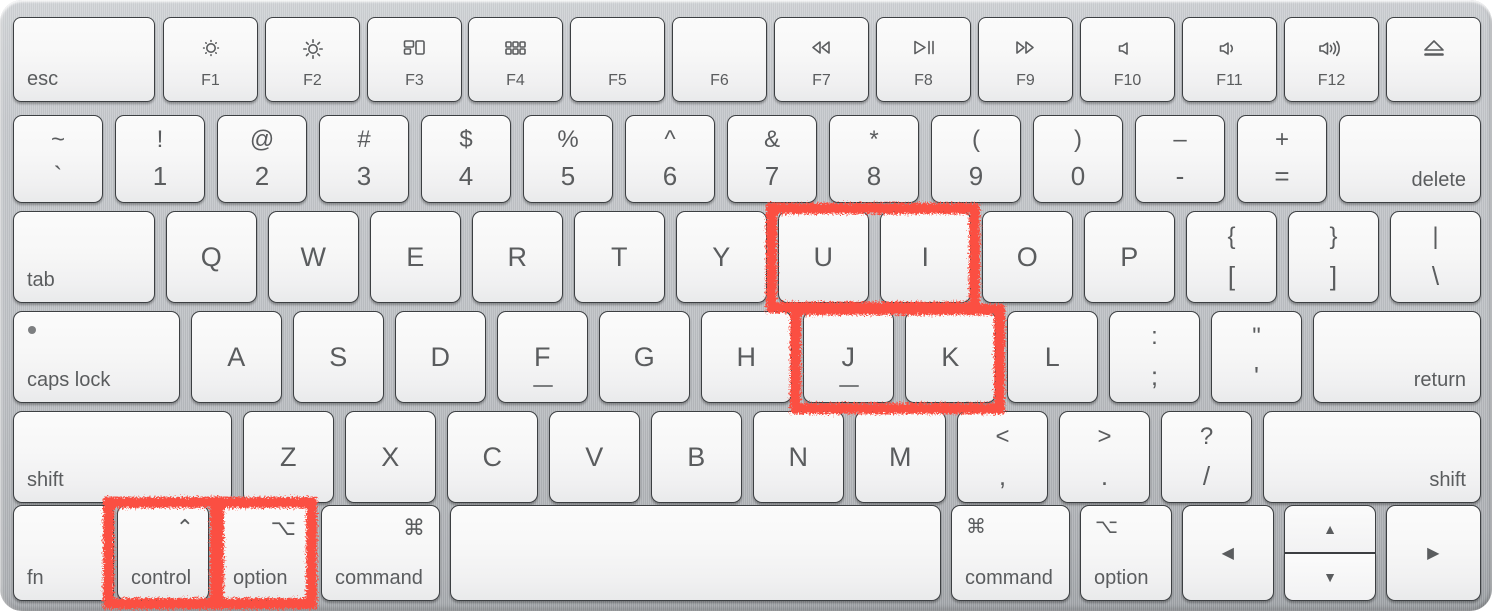 The height and width of the screenshot is (611, 1492). What do you see at coordinates (1372, 457) in the screenshot?
I see `key-shift-right: shift` at bounding box center [1372, 457].